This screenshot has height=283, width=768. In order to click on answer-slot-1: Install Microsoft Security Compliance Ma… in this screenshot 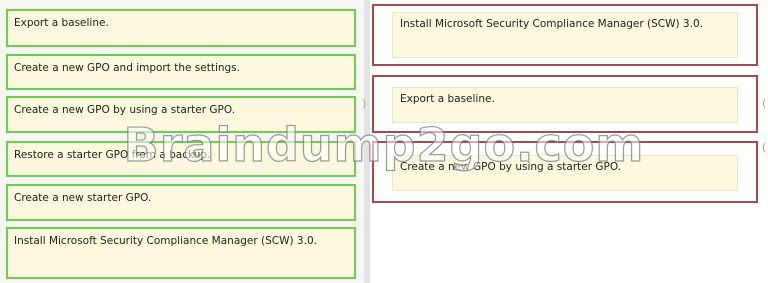, I will do `click(565, 35)`.